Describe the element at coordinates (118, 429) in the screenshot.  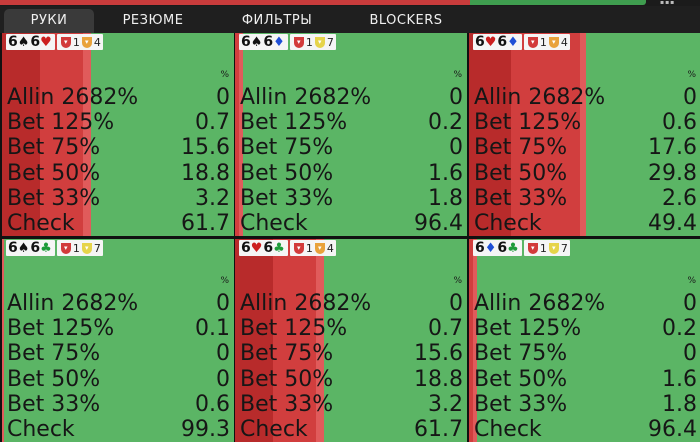
I see `action-row: Check 99.3` at that location.